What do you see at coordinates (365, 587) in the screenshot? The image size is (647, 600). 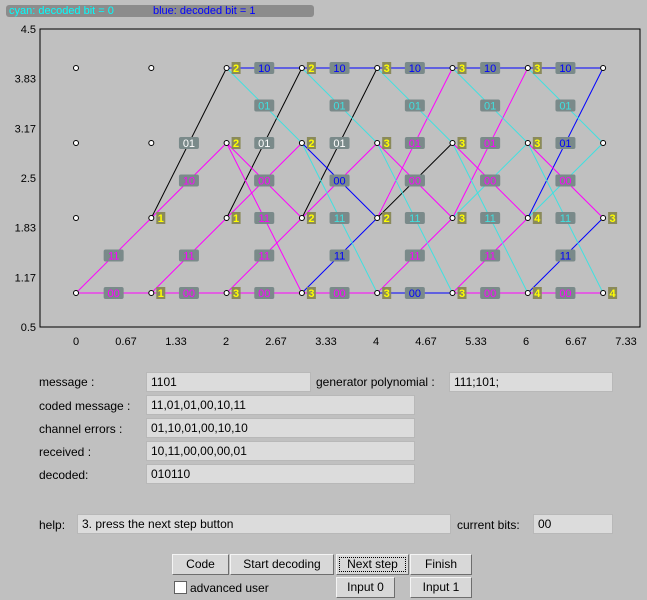 I see `input-0-button: Input 0` at bounding box center [365, 587].